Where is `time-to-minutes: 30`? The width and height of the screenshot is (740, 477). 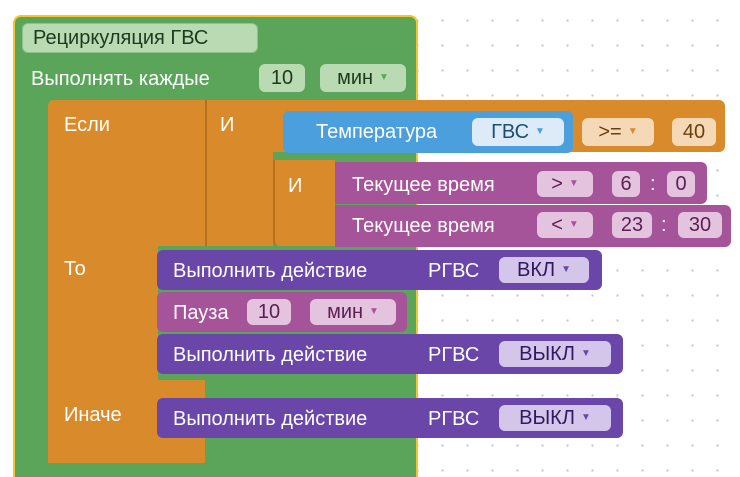 time-to-minutes: 30 is located at coordinates (700, 225).